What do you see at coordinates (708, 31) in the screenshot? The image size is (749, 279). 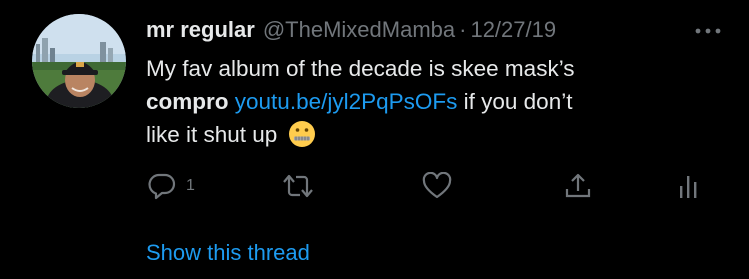 I see `more-icon` at bounding box center [708, 31].